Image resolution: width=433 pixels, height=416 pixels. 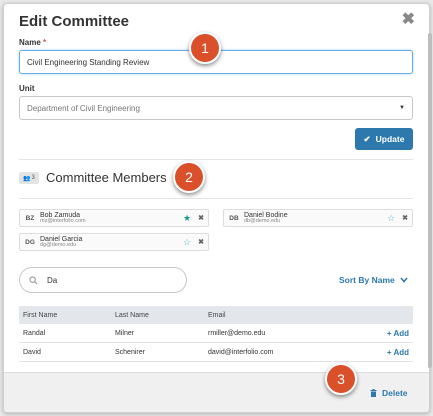 I want to click on name-label-text: Name, so click(x=30, y=42).